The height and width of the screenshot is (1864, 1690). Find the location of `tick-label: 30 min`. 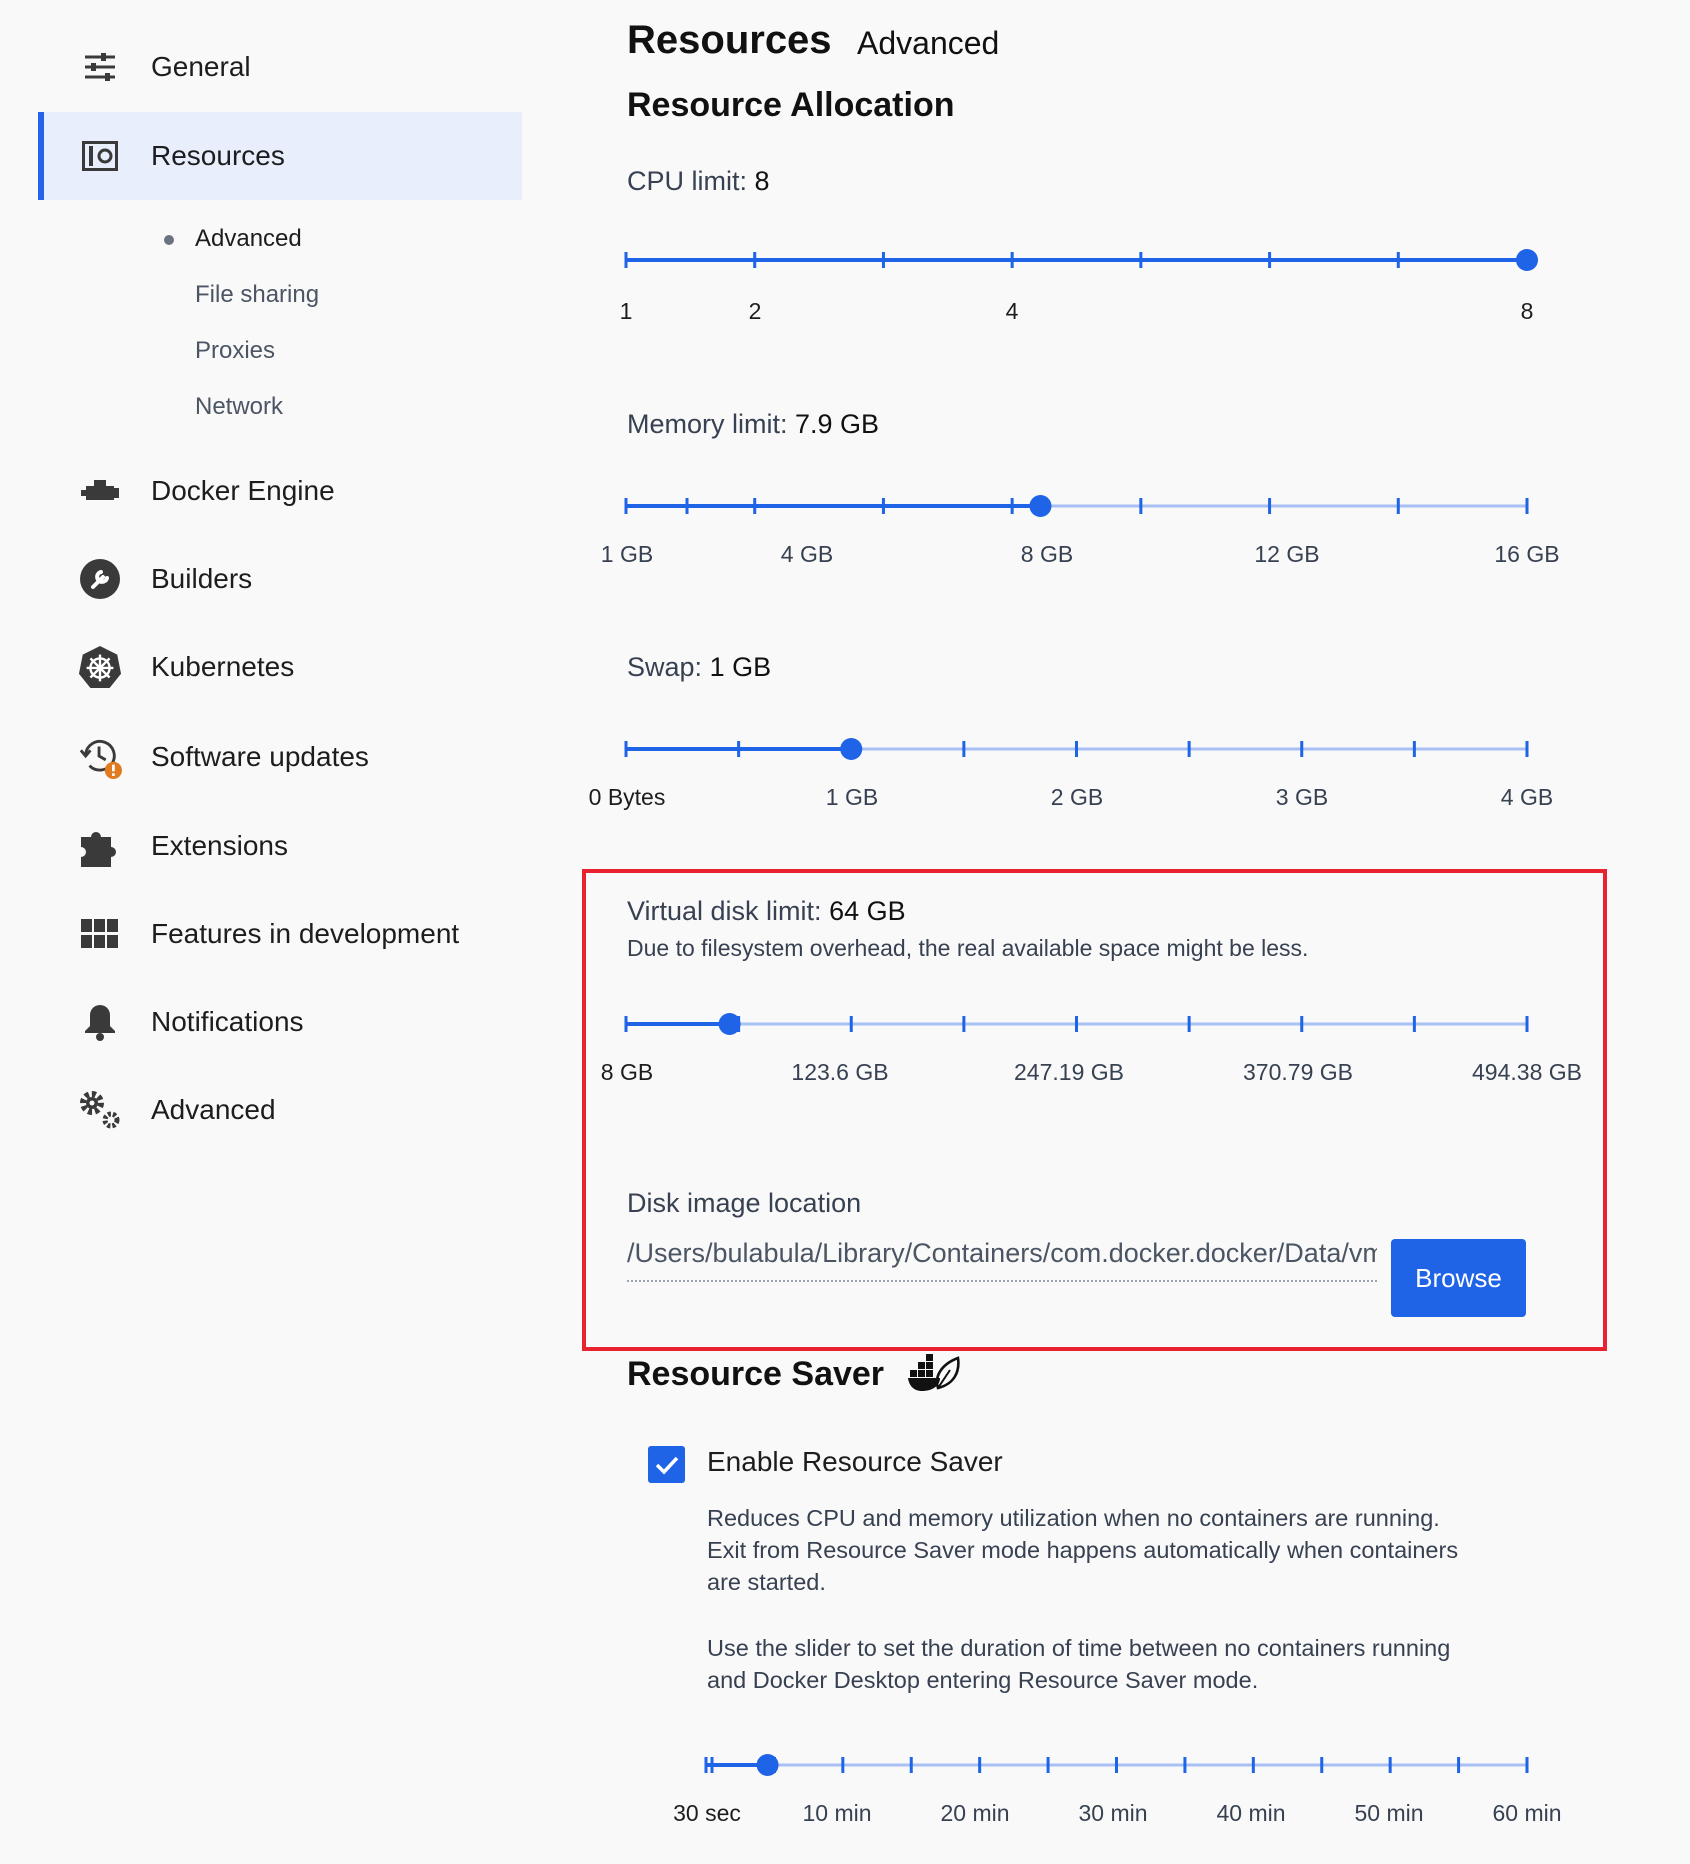

tick-label: 30 min is located at coordinates (1113, 1813).